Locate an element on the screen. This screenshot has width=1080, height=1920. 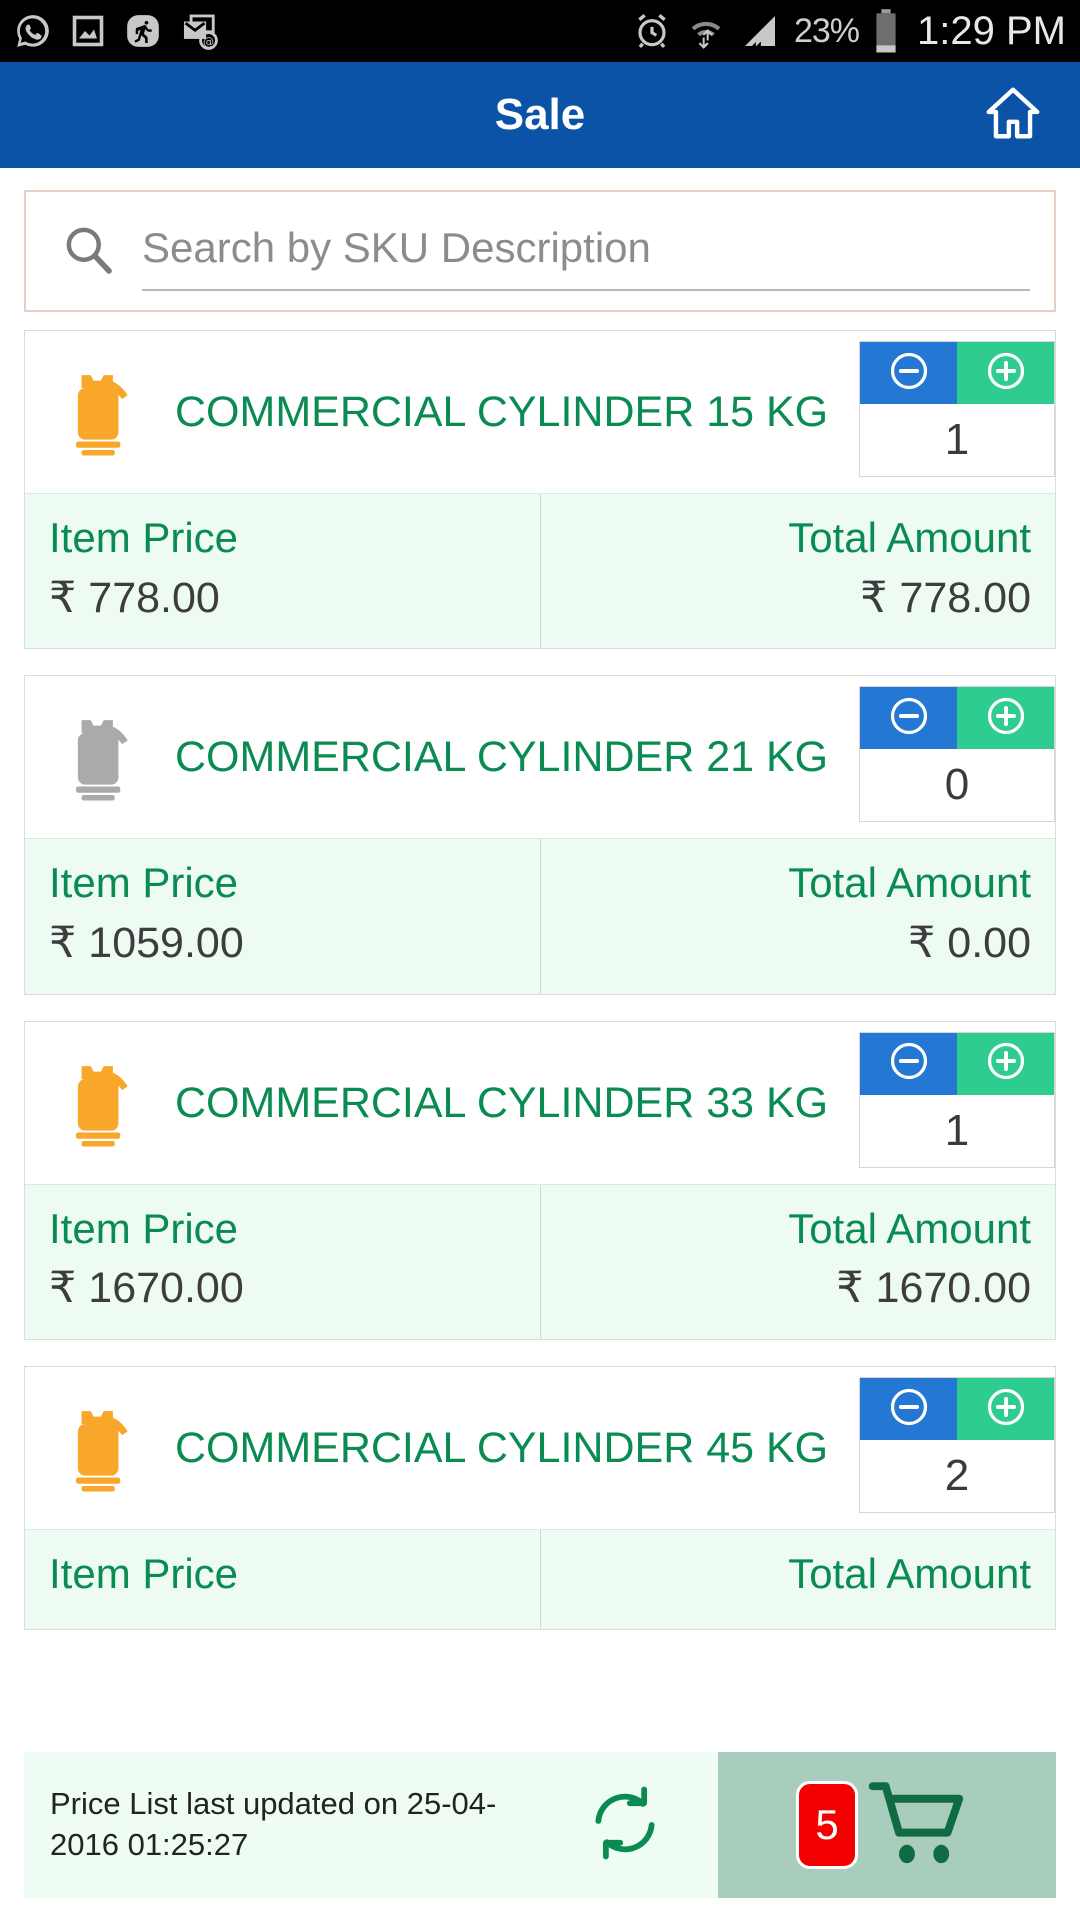
item-price-value: ₹ 1059.00 is located at coordinates (146, 942).